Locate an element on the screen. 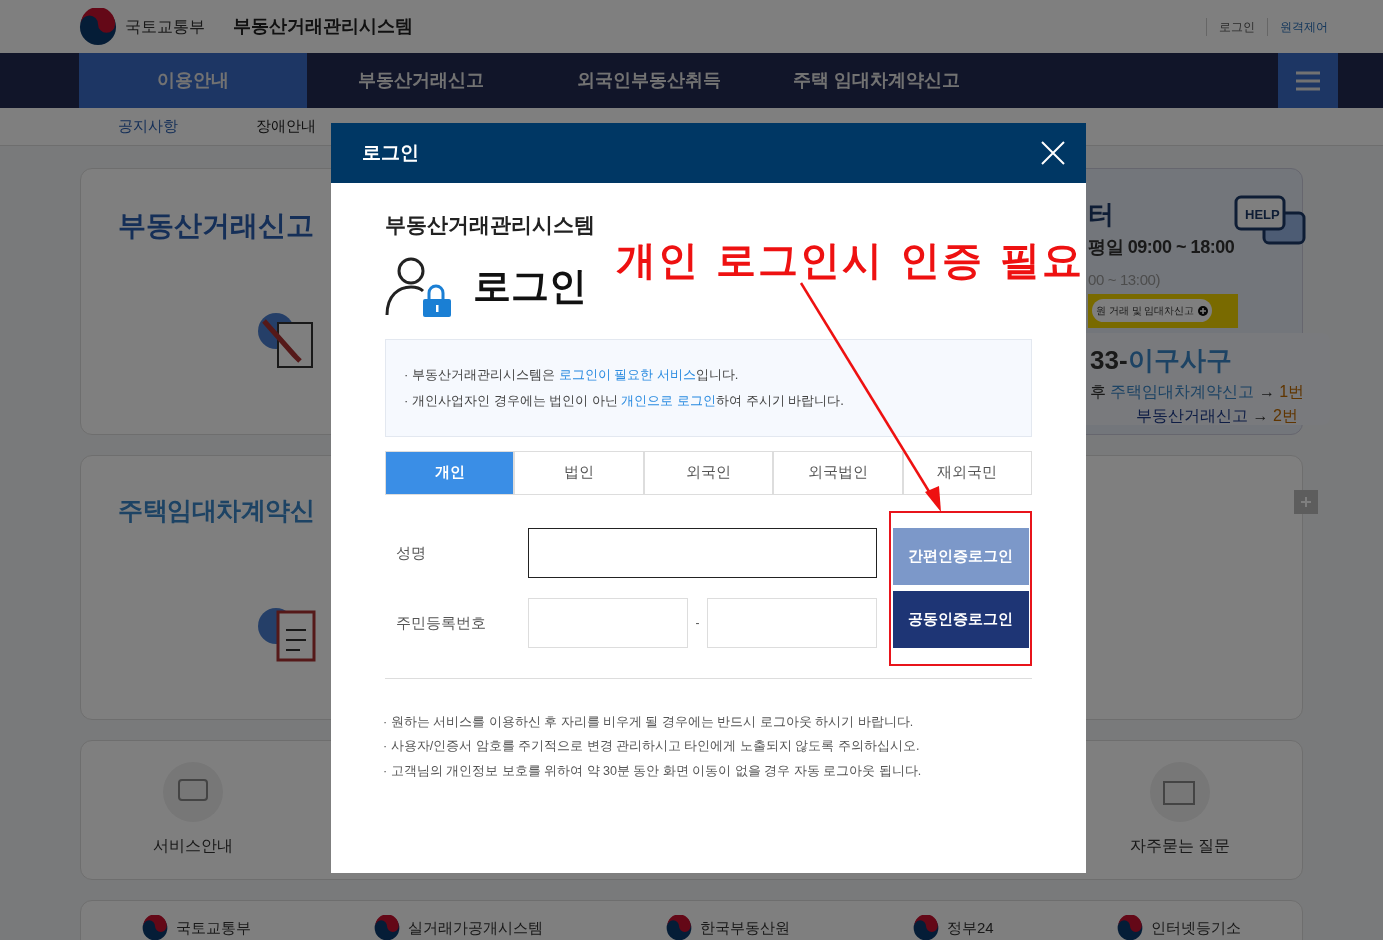 The image size is (1383, 940). banner-label: 원 거래 및 임대차신고 is located at coordinates (1152, 310).